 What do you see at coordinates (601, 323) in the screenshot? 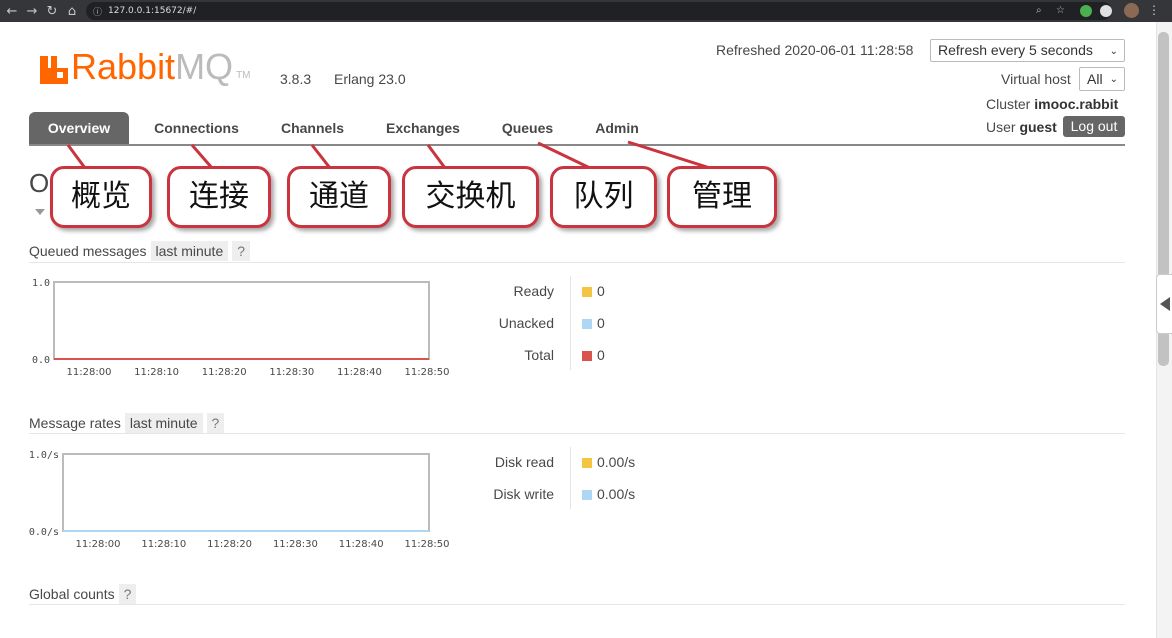
I see `legend-unacked-value: 0` at bounding box center [601, 323].